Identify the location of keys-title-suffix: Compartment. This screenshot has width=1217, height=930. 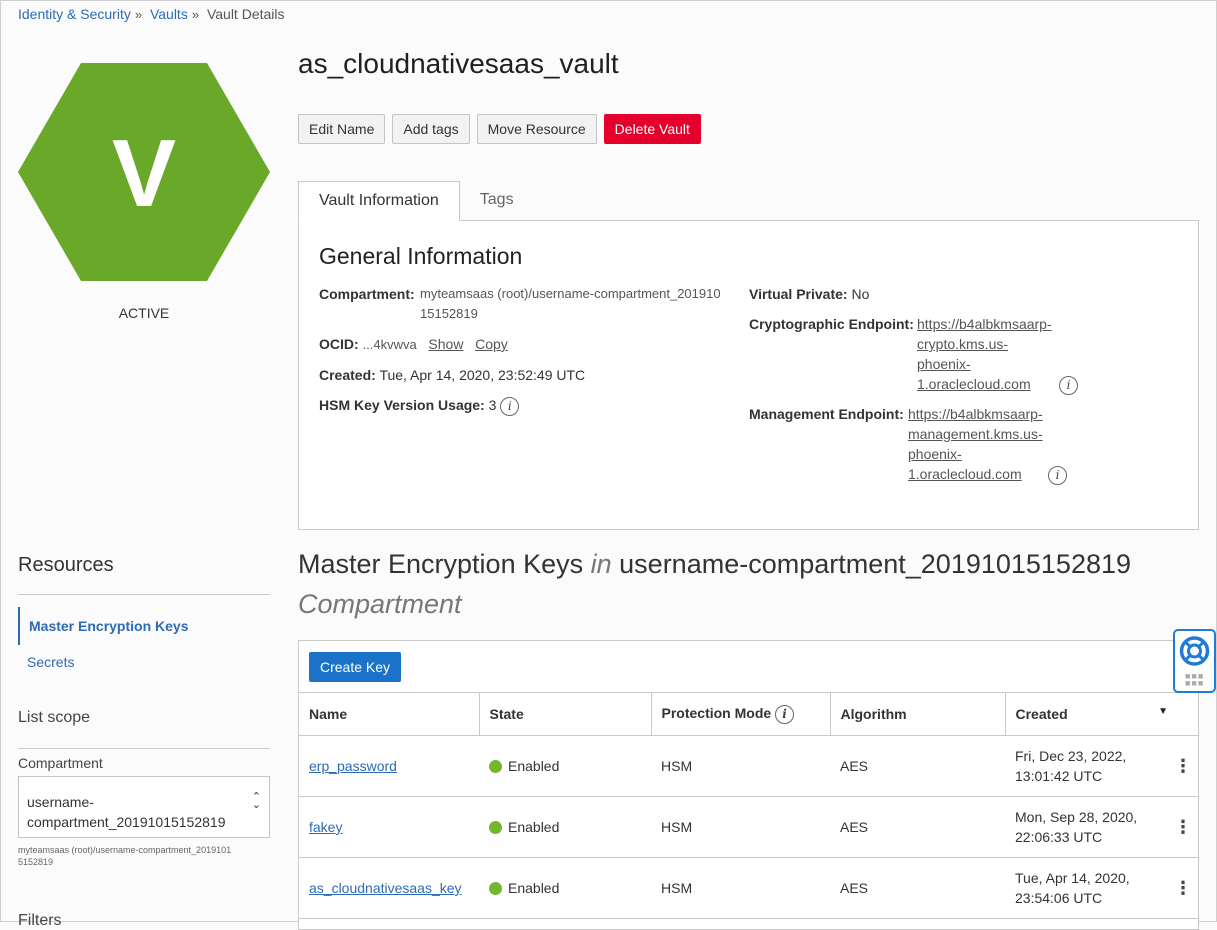
(380, 604).